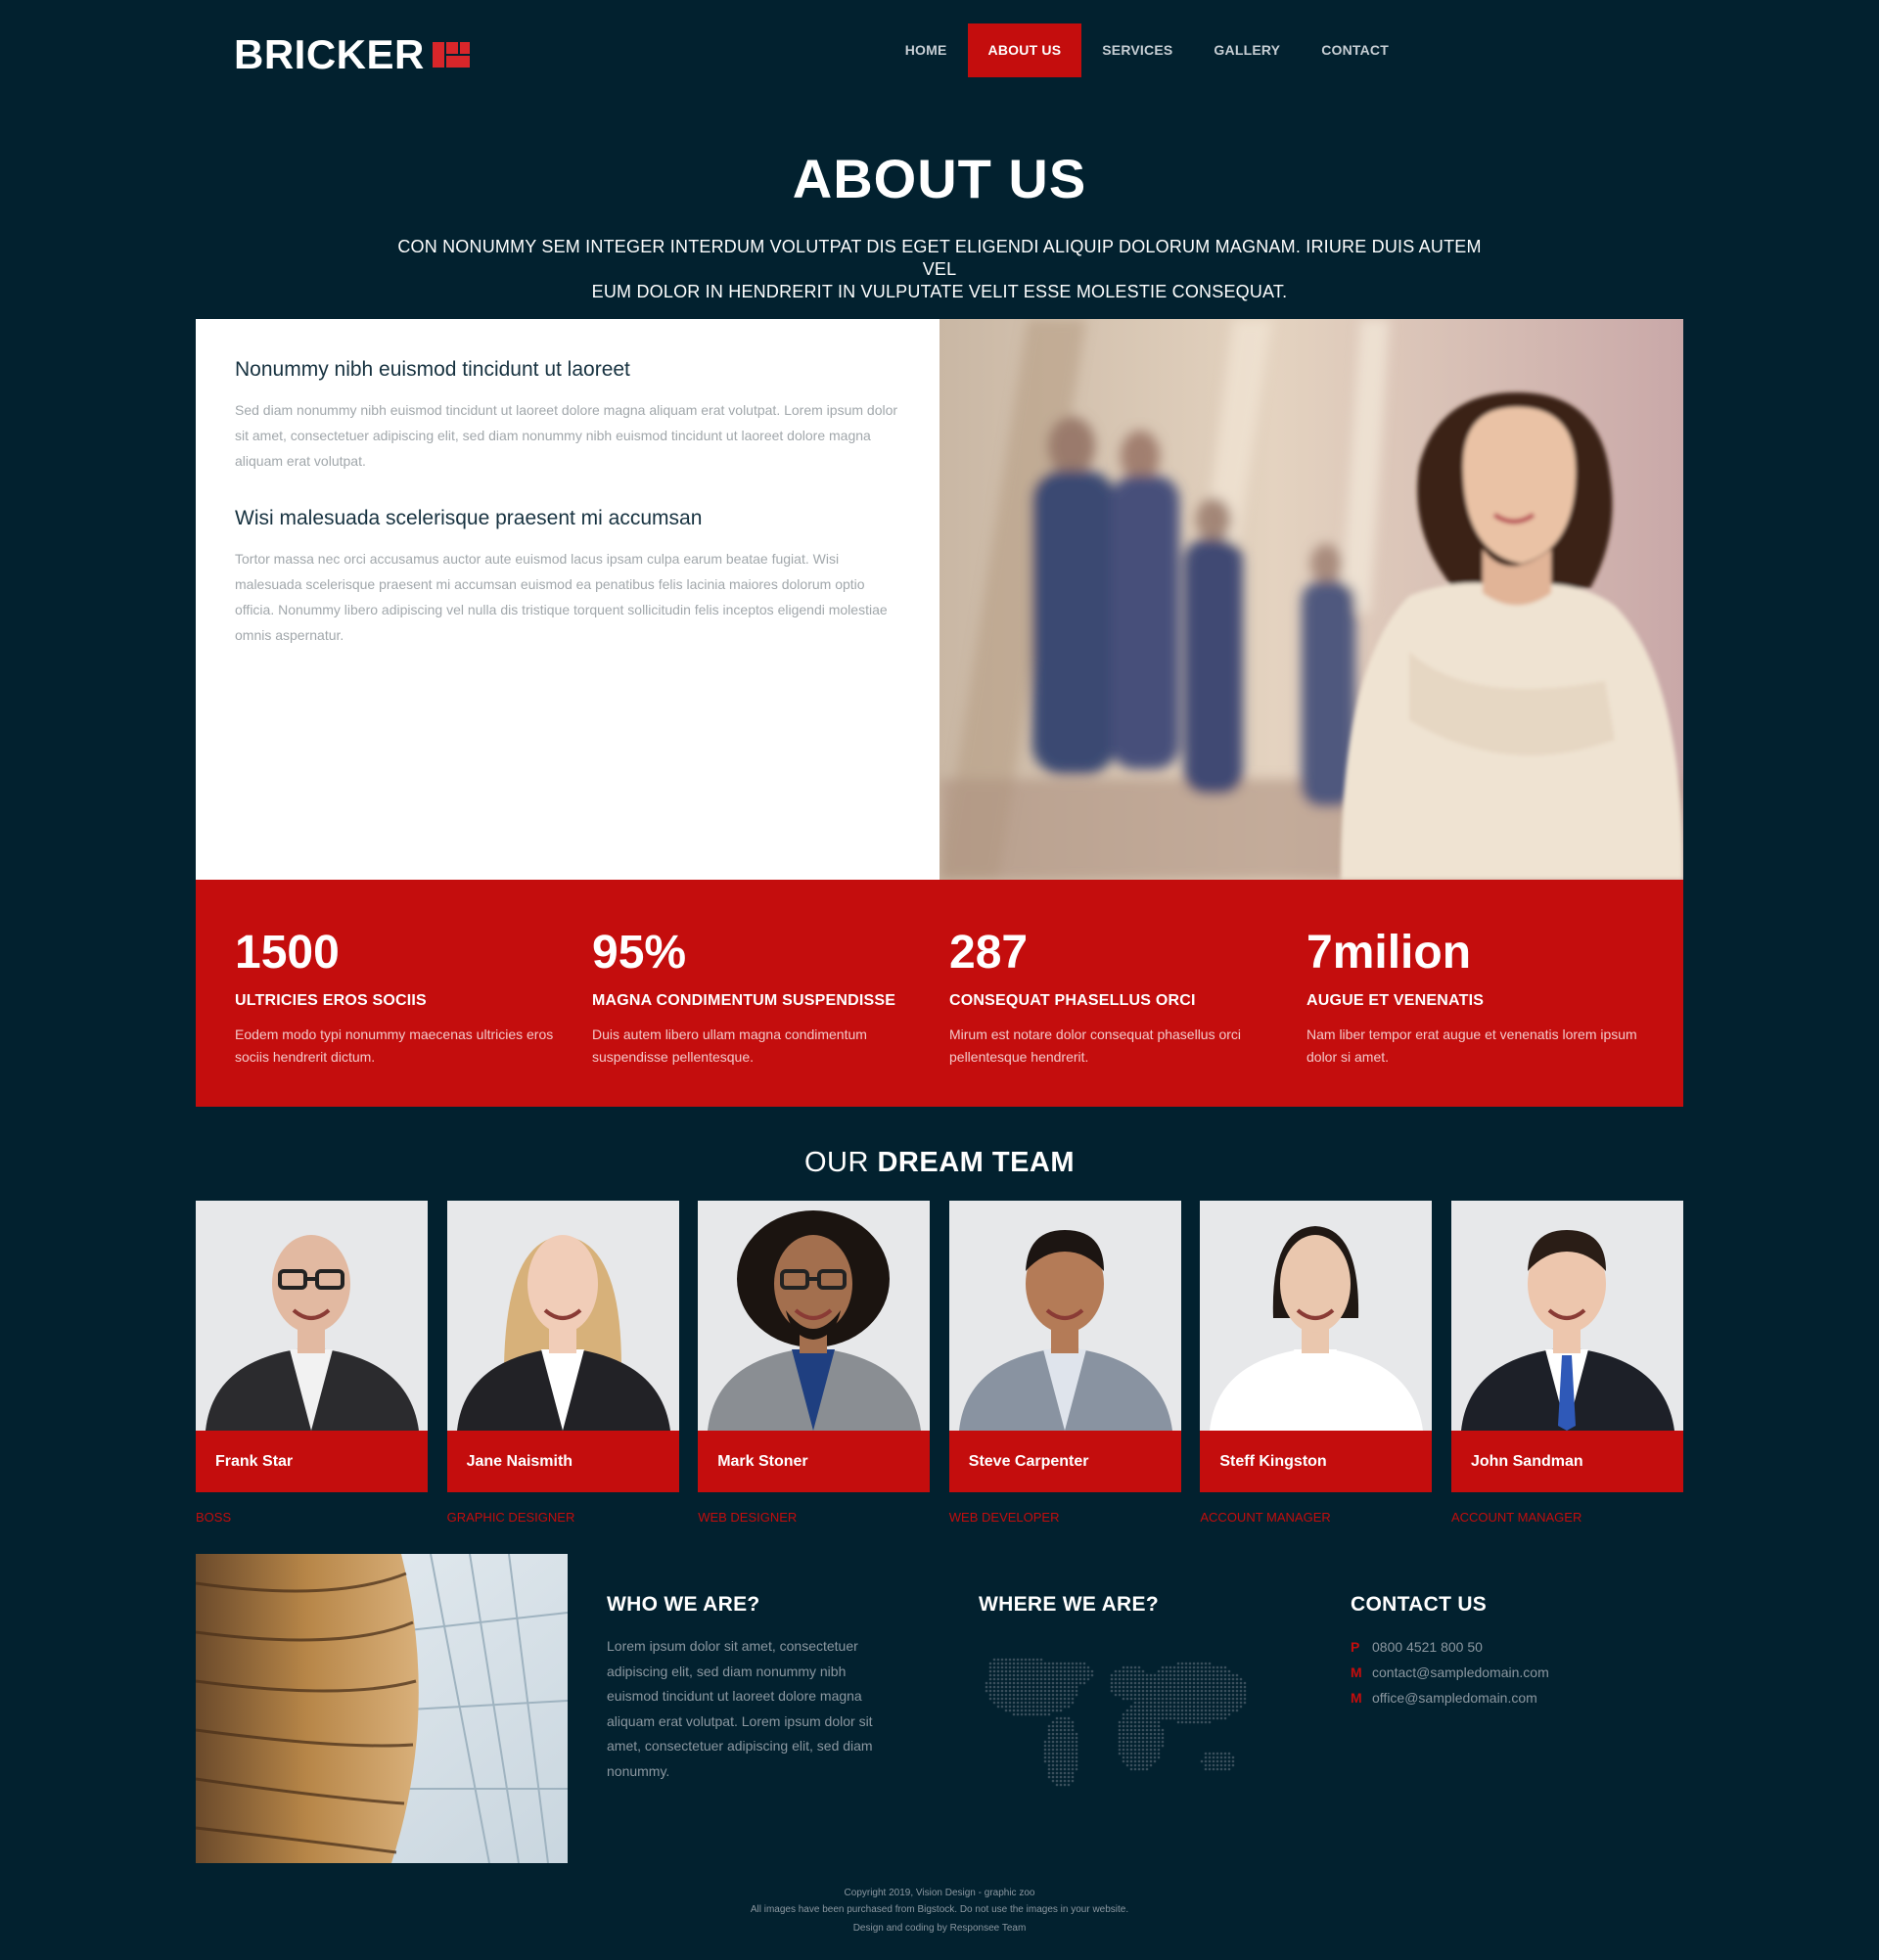 This screenshot has height=1960, width=1879. What do you see at coordinates (748, 1517) in the screenshot?
I see `team-member-role: WEB DESIGNER` at bounding box center [748, 1517].